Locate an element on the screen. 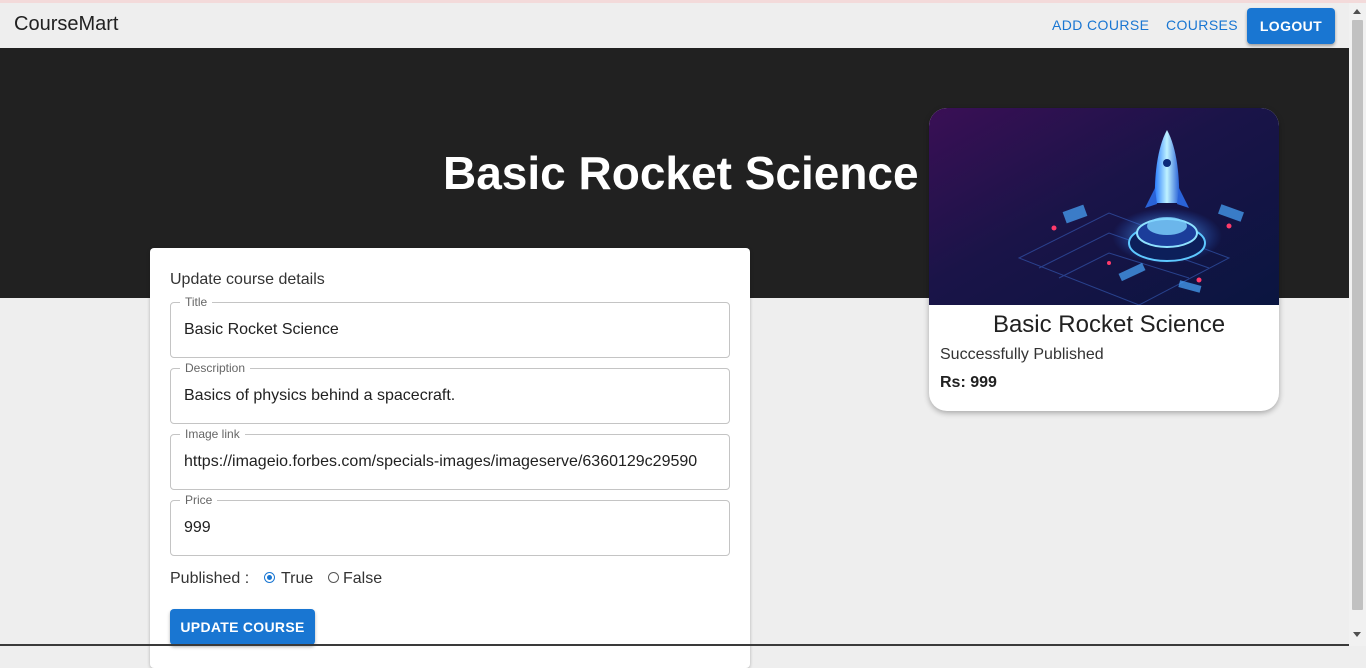  price-field: Price is located at coordinates (450, 524).